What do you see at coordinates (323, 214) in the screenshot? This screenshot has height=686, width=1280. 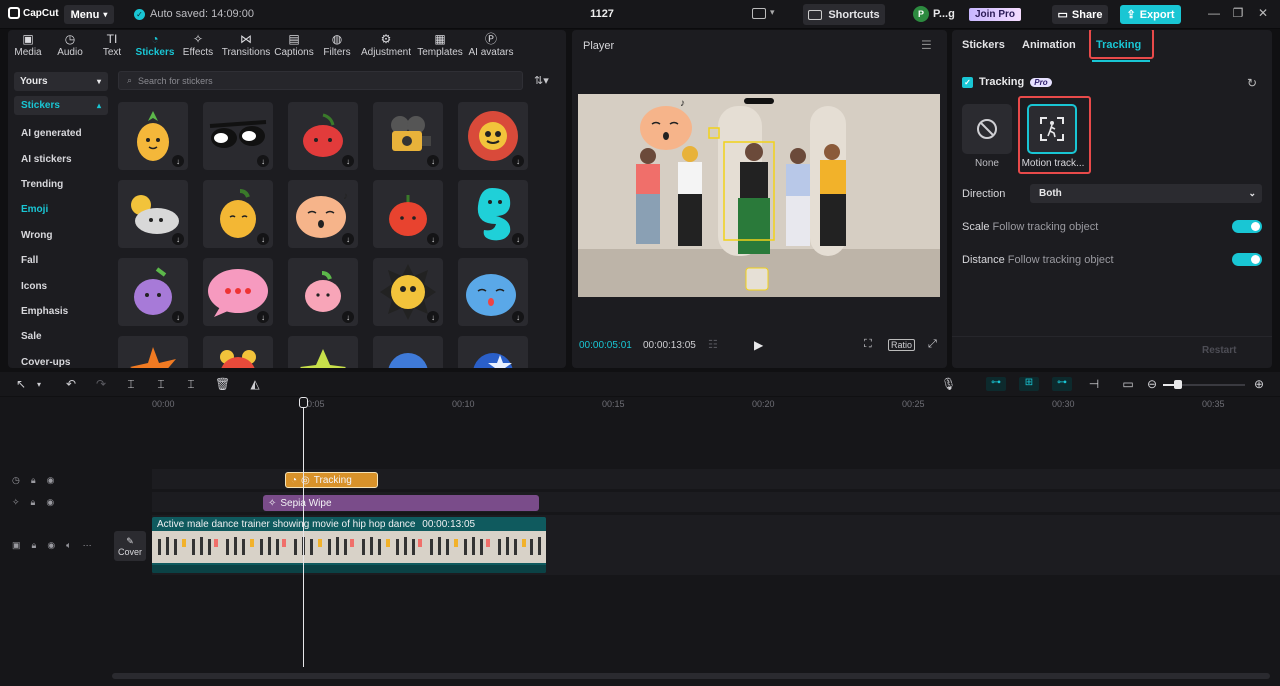 I see `sticker-singing-peach: ♪ ↓` at bounding box center [323, 214].